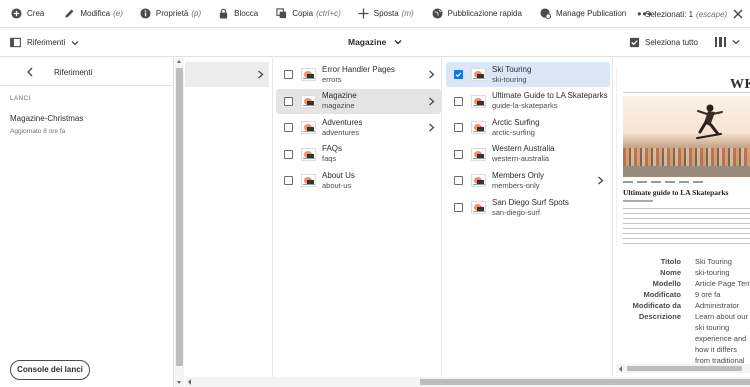 The height and width of the screenshot is (387, 750). Describe the element at coordinates (332, 149) in the screenshot. I see `page-title: FAQs` at that location.